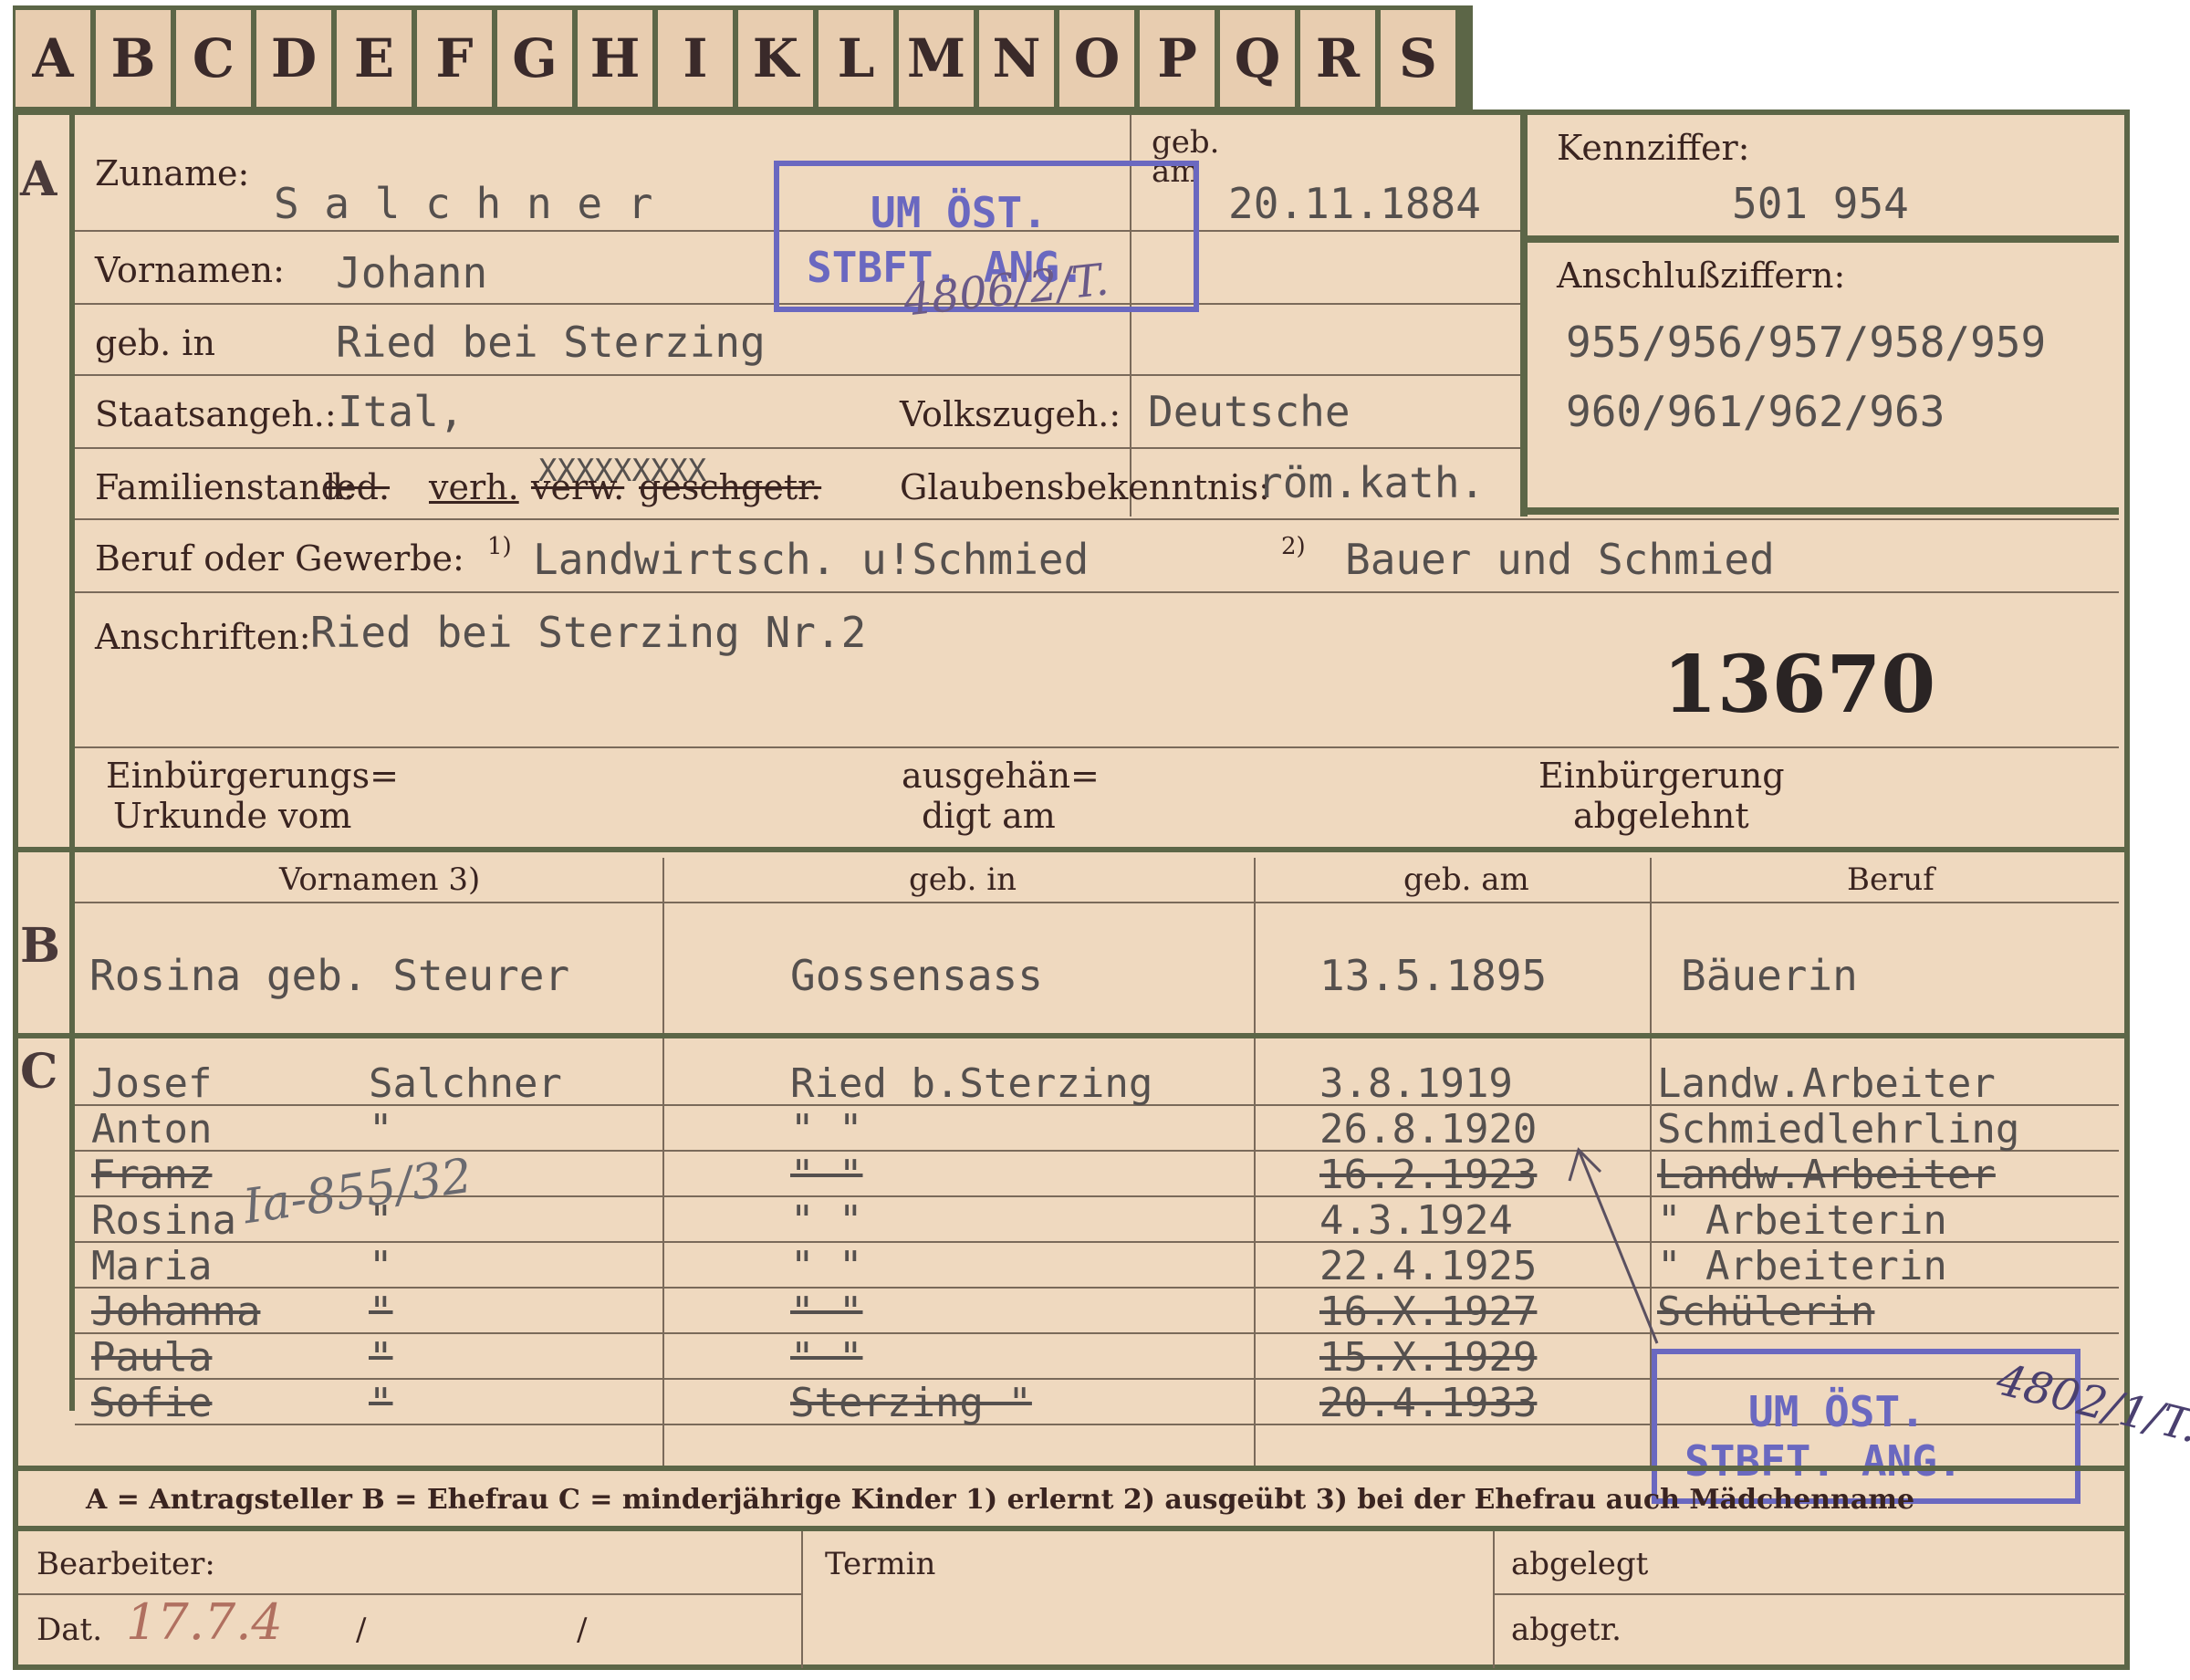 The width and height of the screenshot is (2190, 1680). Describe the element at coordinates (1802, 1266) in the screenshot. I see `child-occupation: " Arbeiterin` at that location.